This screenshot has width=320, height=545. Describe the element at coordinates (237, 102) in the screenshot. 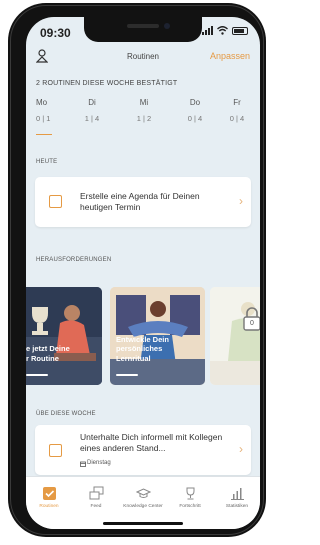

I see `day-name: Fr` at that location.